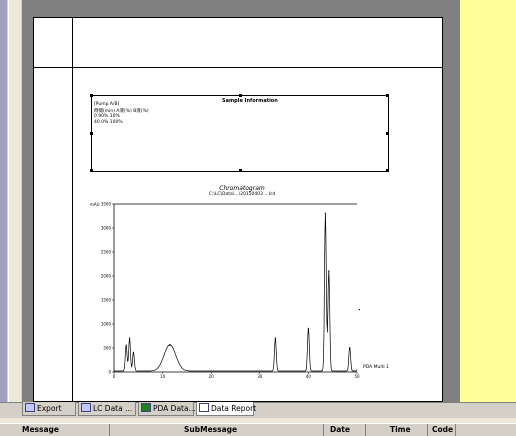  I want to click on sample-info-line: 40 0% 100%, so click(108, 122).